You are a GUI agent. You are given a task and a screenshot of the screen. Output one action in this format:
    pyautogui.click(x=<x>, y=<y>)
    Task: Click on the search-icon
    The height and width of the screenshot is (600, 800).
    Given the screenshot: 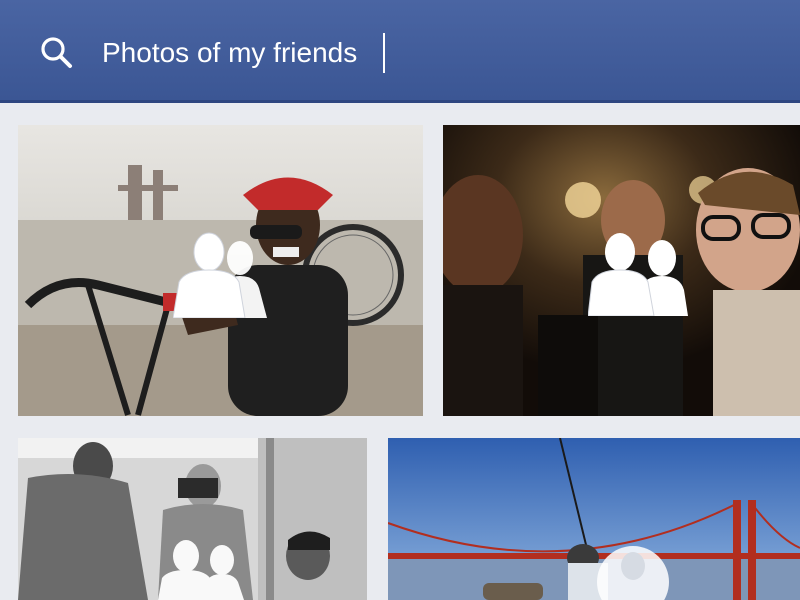 What is the action you would take?
    pyautogui.click(x=56, y=52)
    